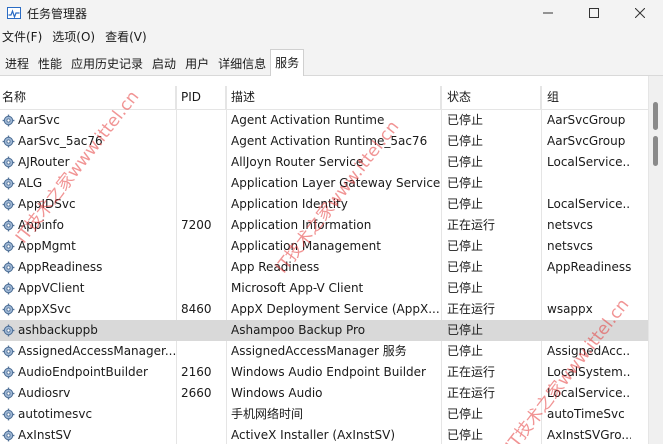  Describe the element at coordinates (324, 267) in the screenshot. I see `table-row: AppReadiness App Readiness 已停止 AppReadiness` at that location.